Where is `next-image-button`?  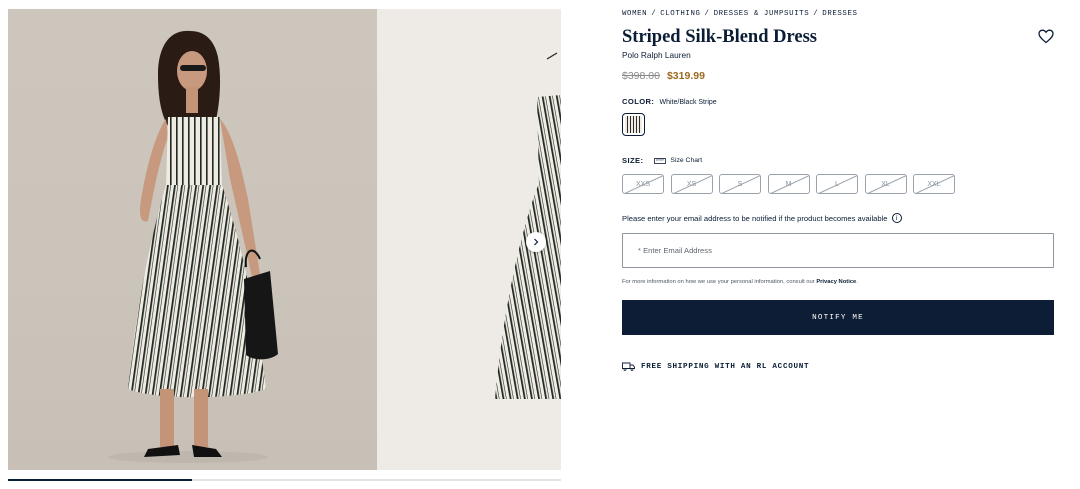
next-image-button is located at coordinates (536, 242).